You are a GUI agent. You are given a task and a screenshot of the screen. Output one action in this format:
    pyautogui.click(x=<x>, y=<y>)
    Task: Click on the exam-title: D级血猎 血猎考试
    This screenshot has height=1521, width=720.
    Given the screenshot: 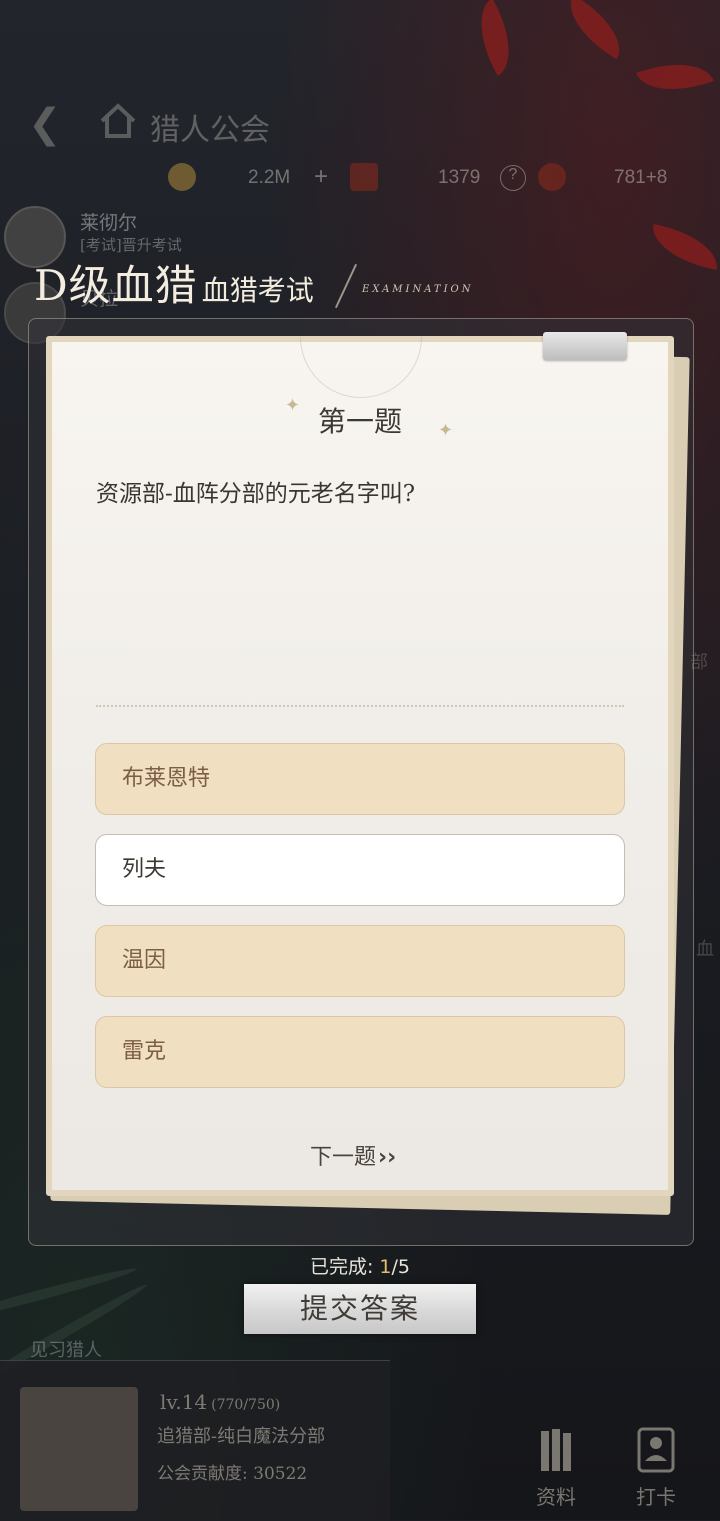 What is the action you would take?
    pyautogui.click(x=174, y=282)
    